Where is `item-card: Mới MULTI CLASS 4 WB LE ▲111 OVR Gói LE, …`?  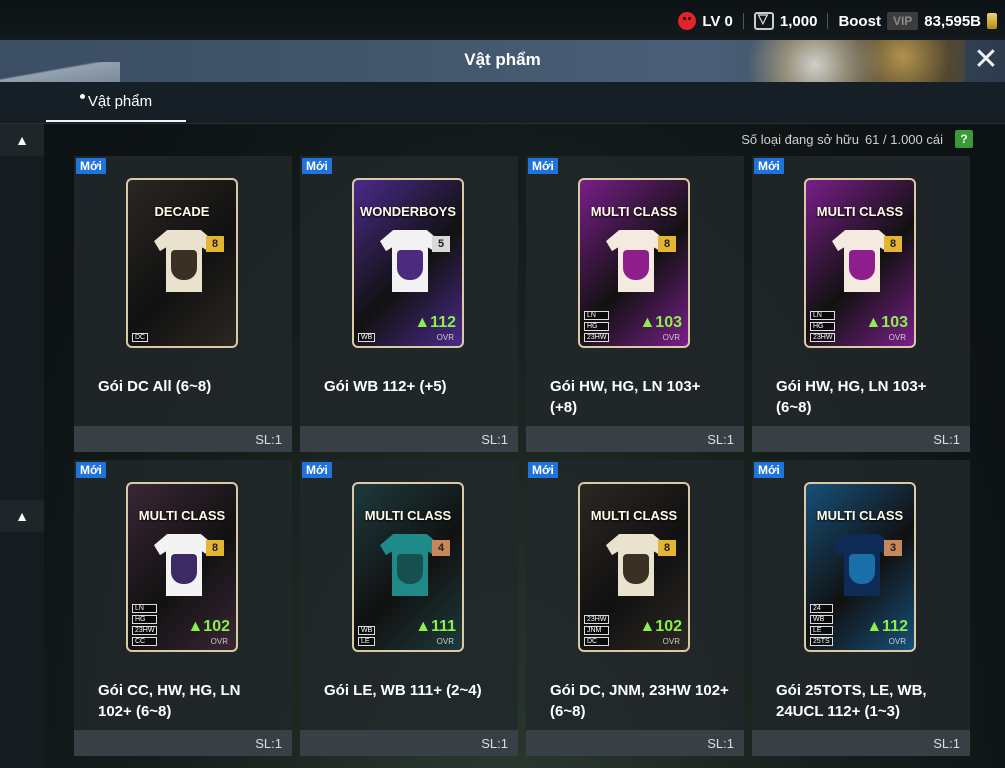 item-card: Mới MULTI CLASS 4 WB LE ▲111 OVR Gói LE, … is located at coordinates (409, 608).